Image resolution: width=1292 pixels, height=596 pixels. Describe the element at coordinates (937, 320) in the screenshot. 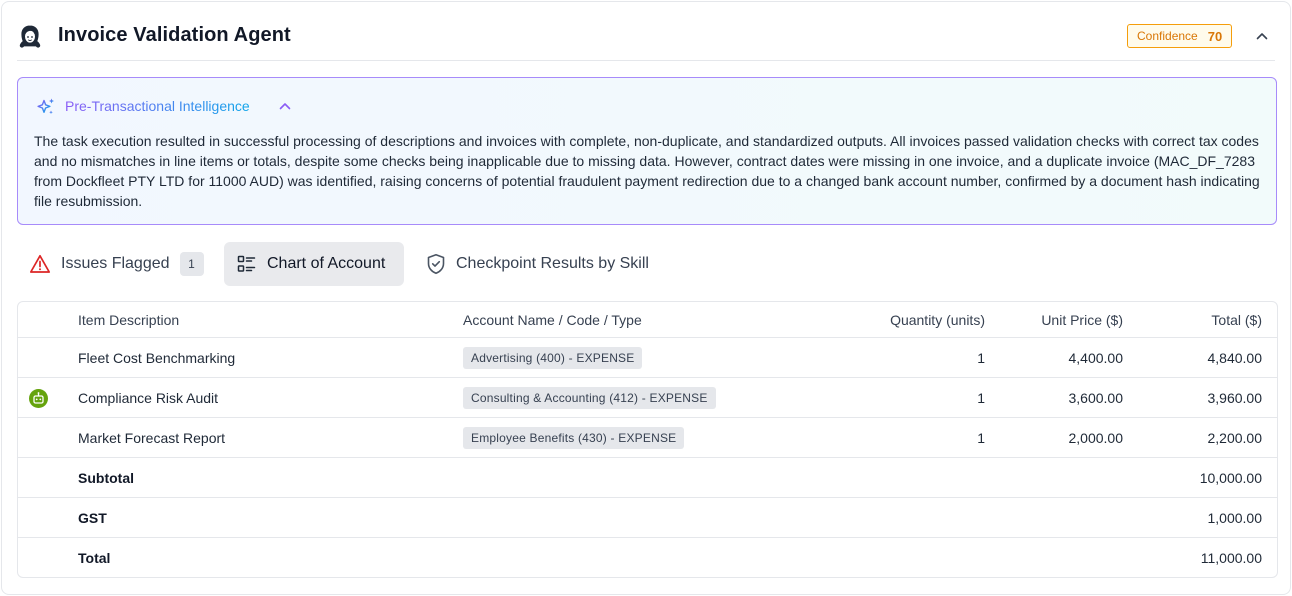

I see `column-header-quantity: Quantity (units)` at that location.